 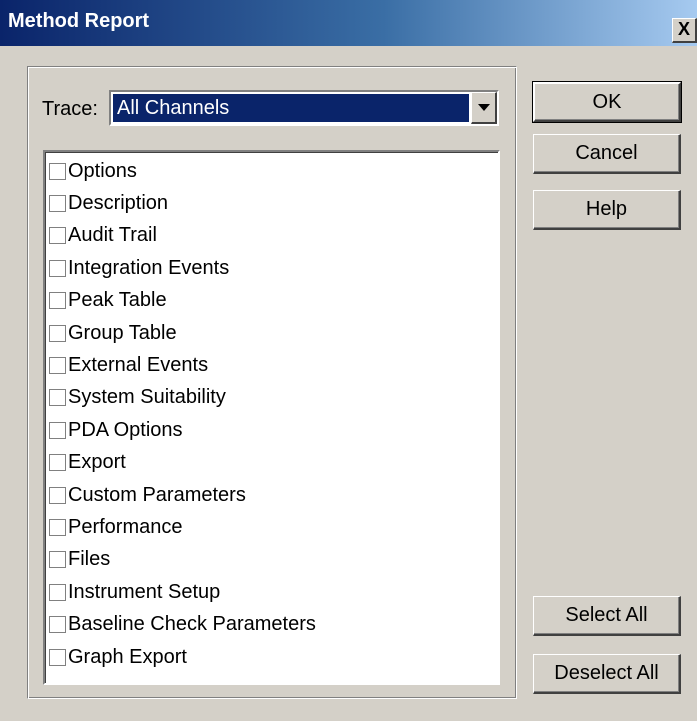 I want to click on list-item-label: Files, so click(x=89, y=559).